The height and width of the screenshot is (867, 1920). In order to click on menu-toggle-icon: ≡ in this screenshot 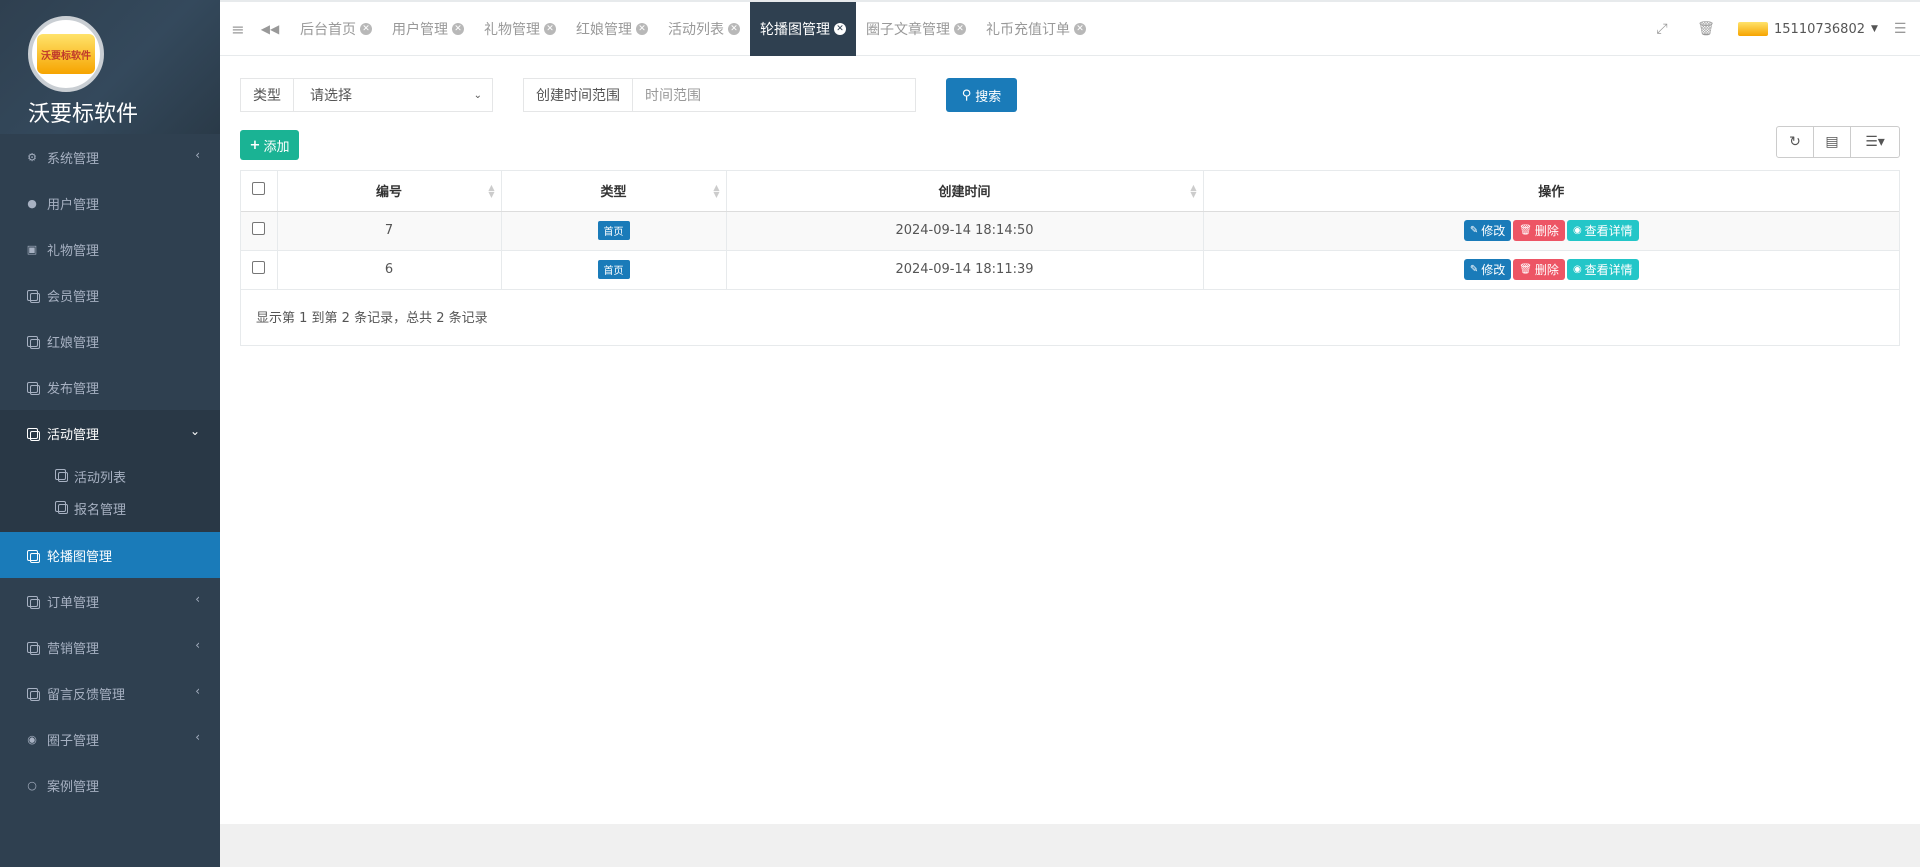, I will do `click(238, 29)`.